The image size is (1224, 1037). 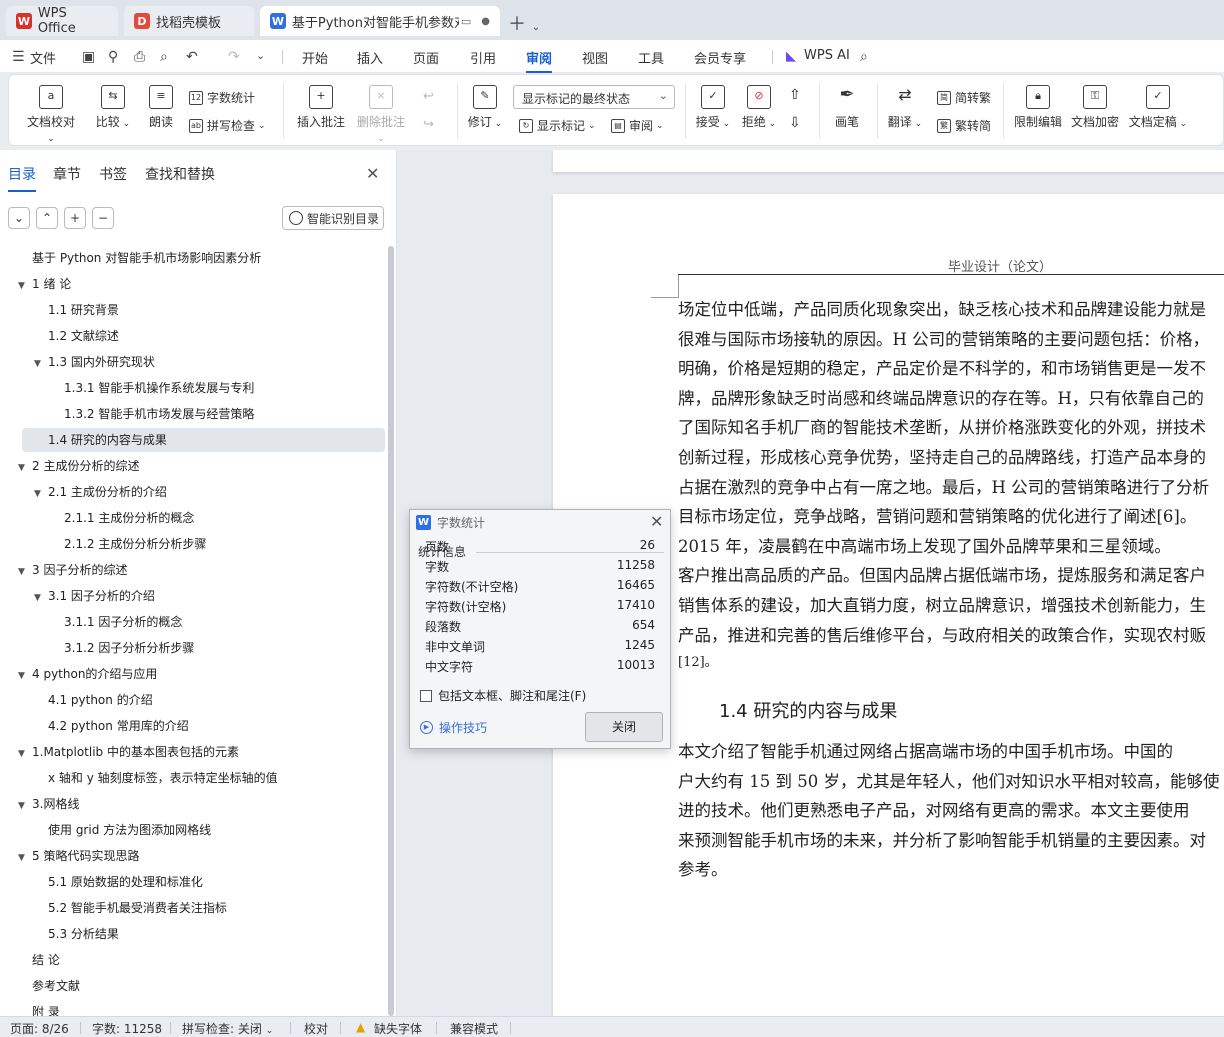 I want to click on doc-check-button: a 文档校对 ⌄, so click(x=51, y=114).